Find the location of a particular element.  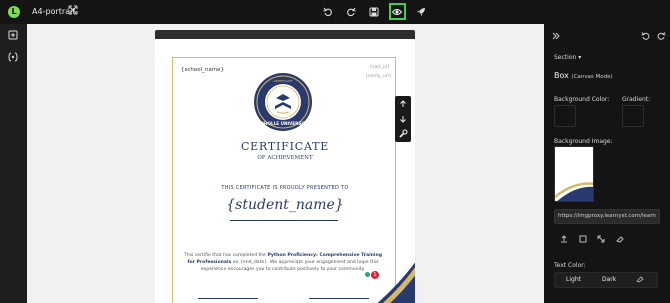

panel-undo-icon is located at coordinates (646, 36).